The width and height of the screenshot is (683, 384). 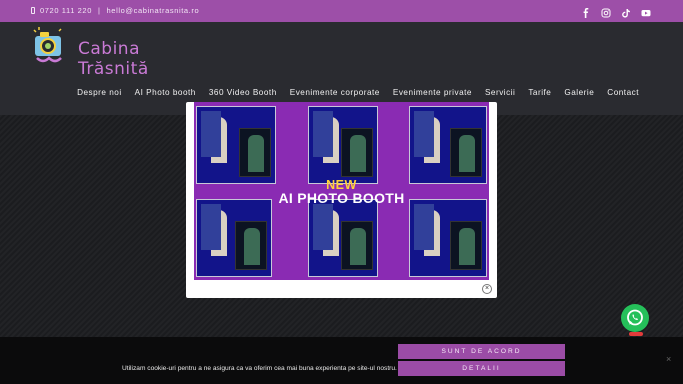 What do you see at coordinates (539, 92) in the screenshot?
I see `nav-tarife: Tarife` at bounding box center [539, 92].